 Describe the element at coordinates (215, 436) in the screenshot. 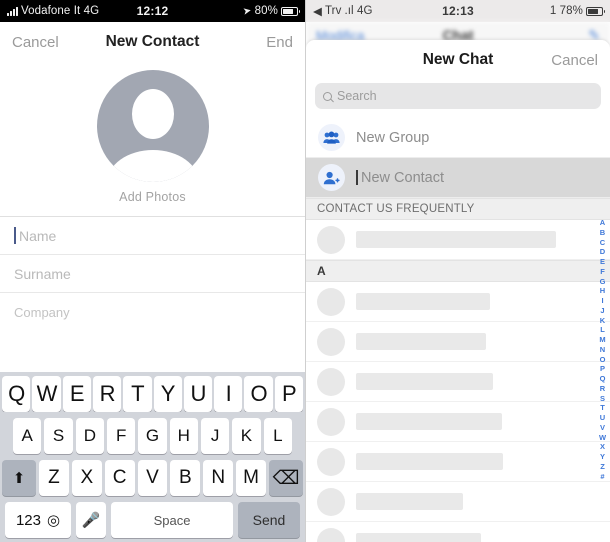

I see `key-j: J` at that location.